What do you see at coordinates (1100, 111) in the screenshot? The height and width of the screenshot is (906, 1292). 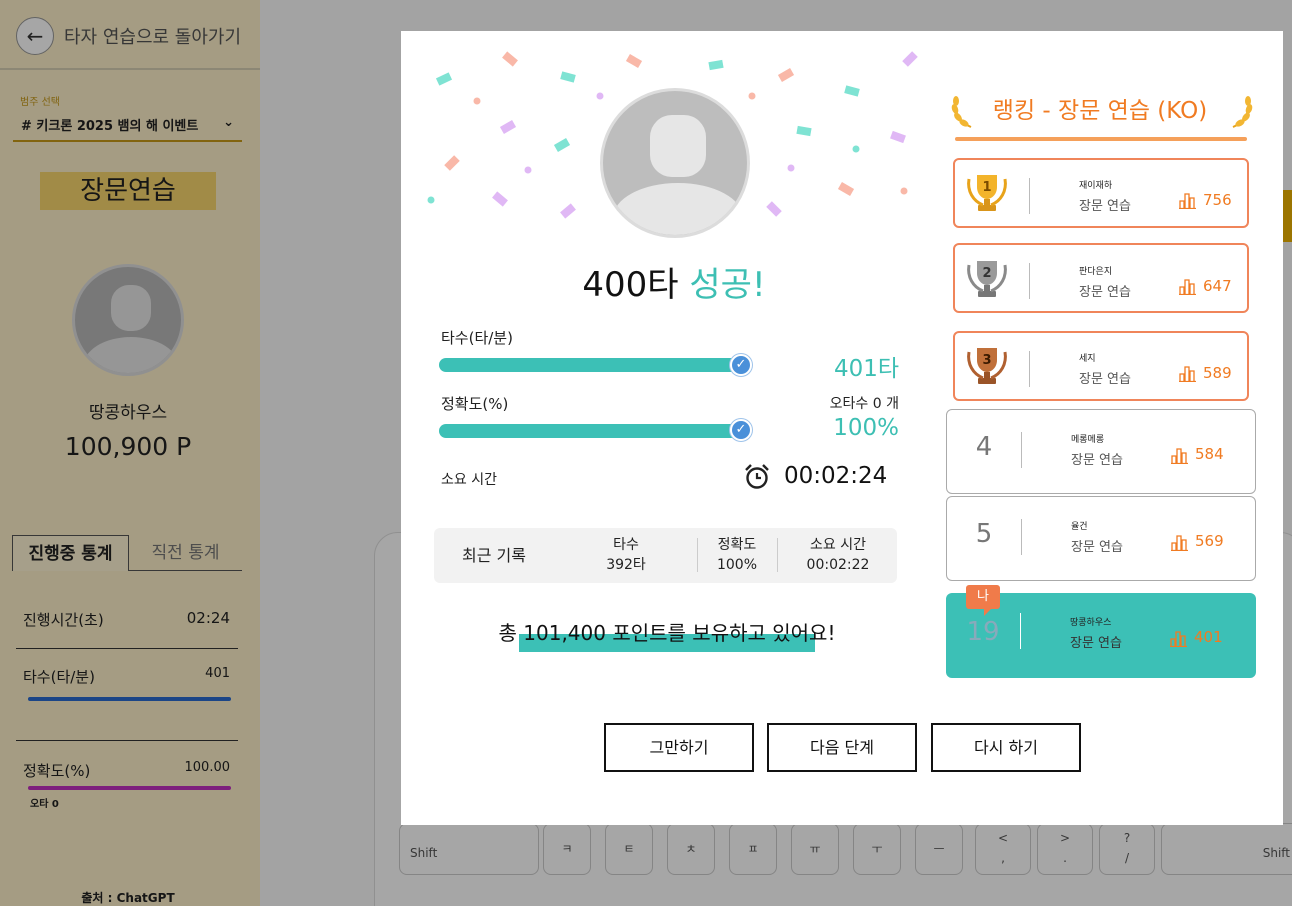 I see `ranking-title: 랭킹 - 장문 연습 (KO)` at bounding box center [1100, 111].